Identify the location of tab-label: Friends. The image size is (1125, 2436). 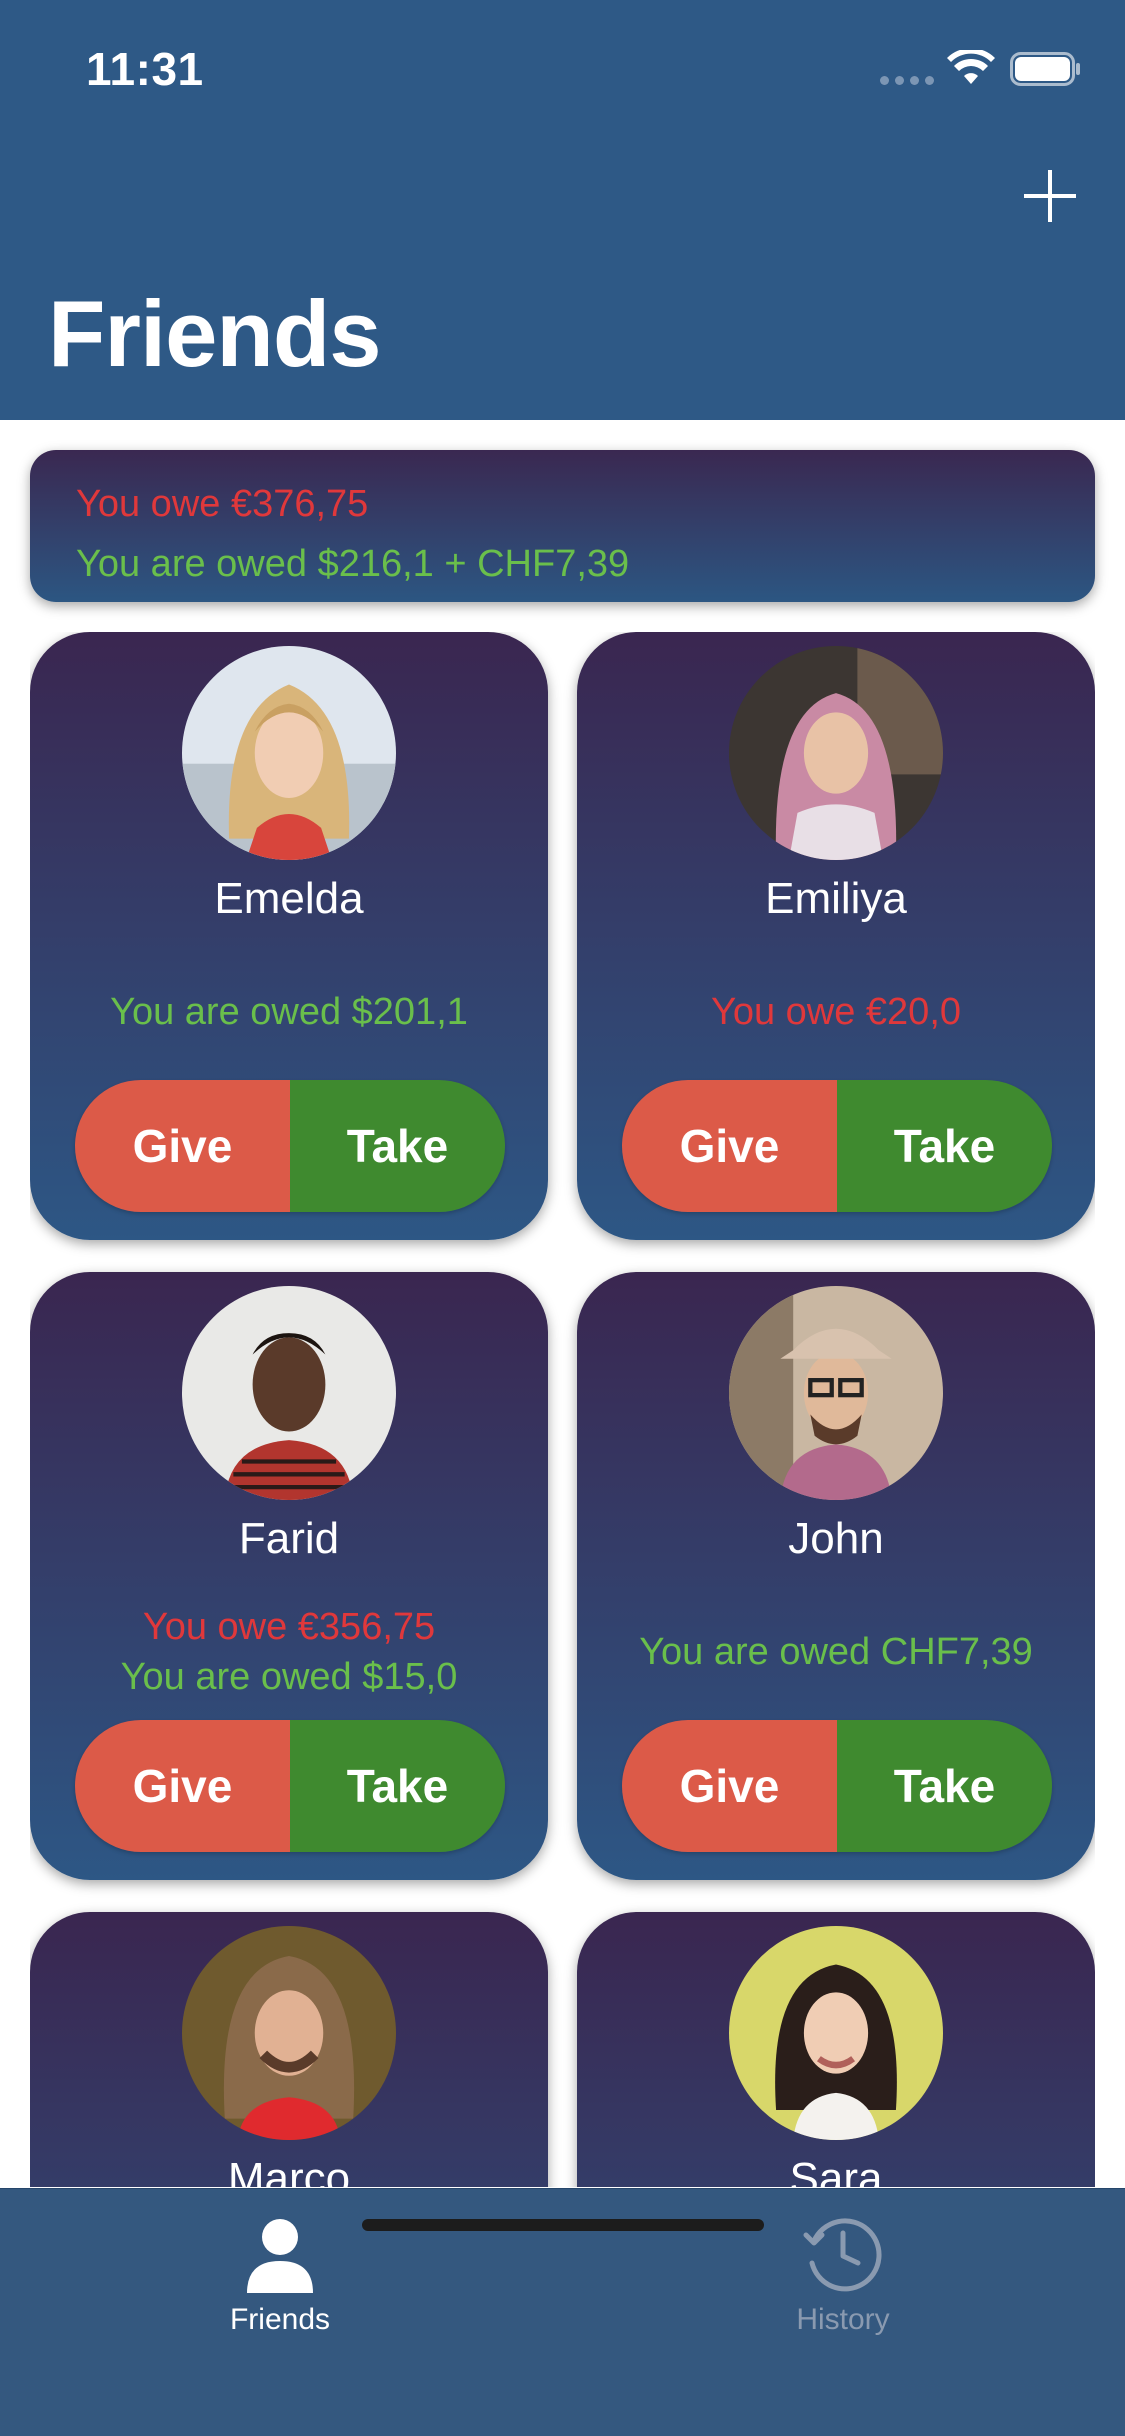
(280, 2319).